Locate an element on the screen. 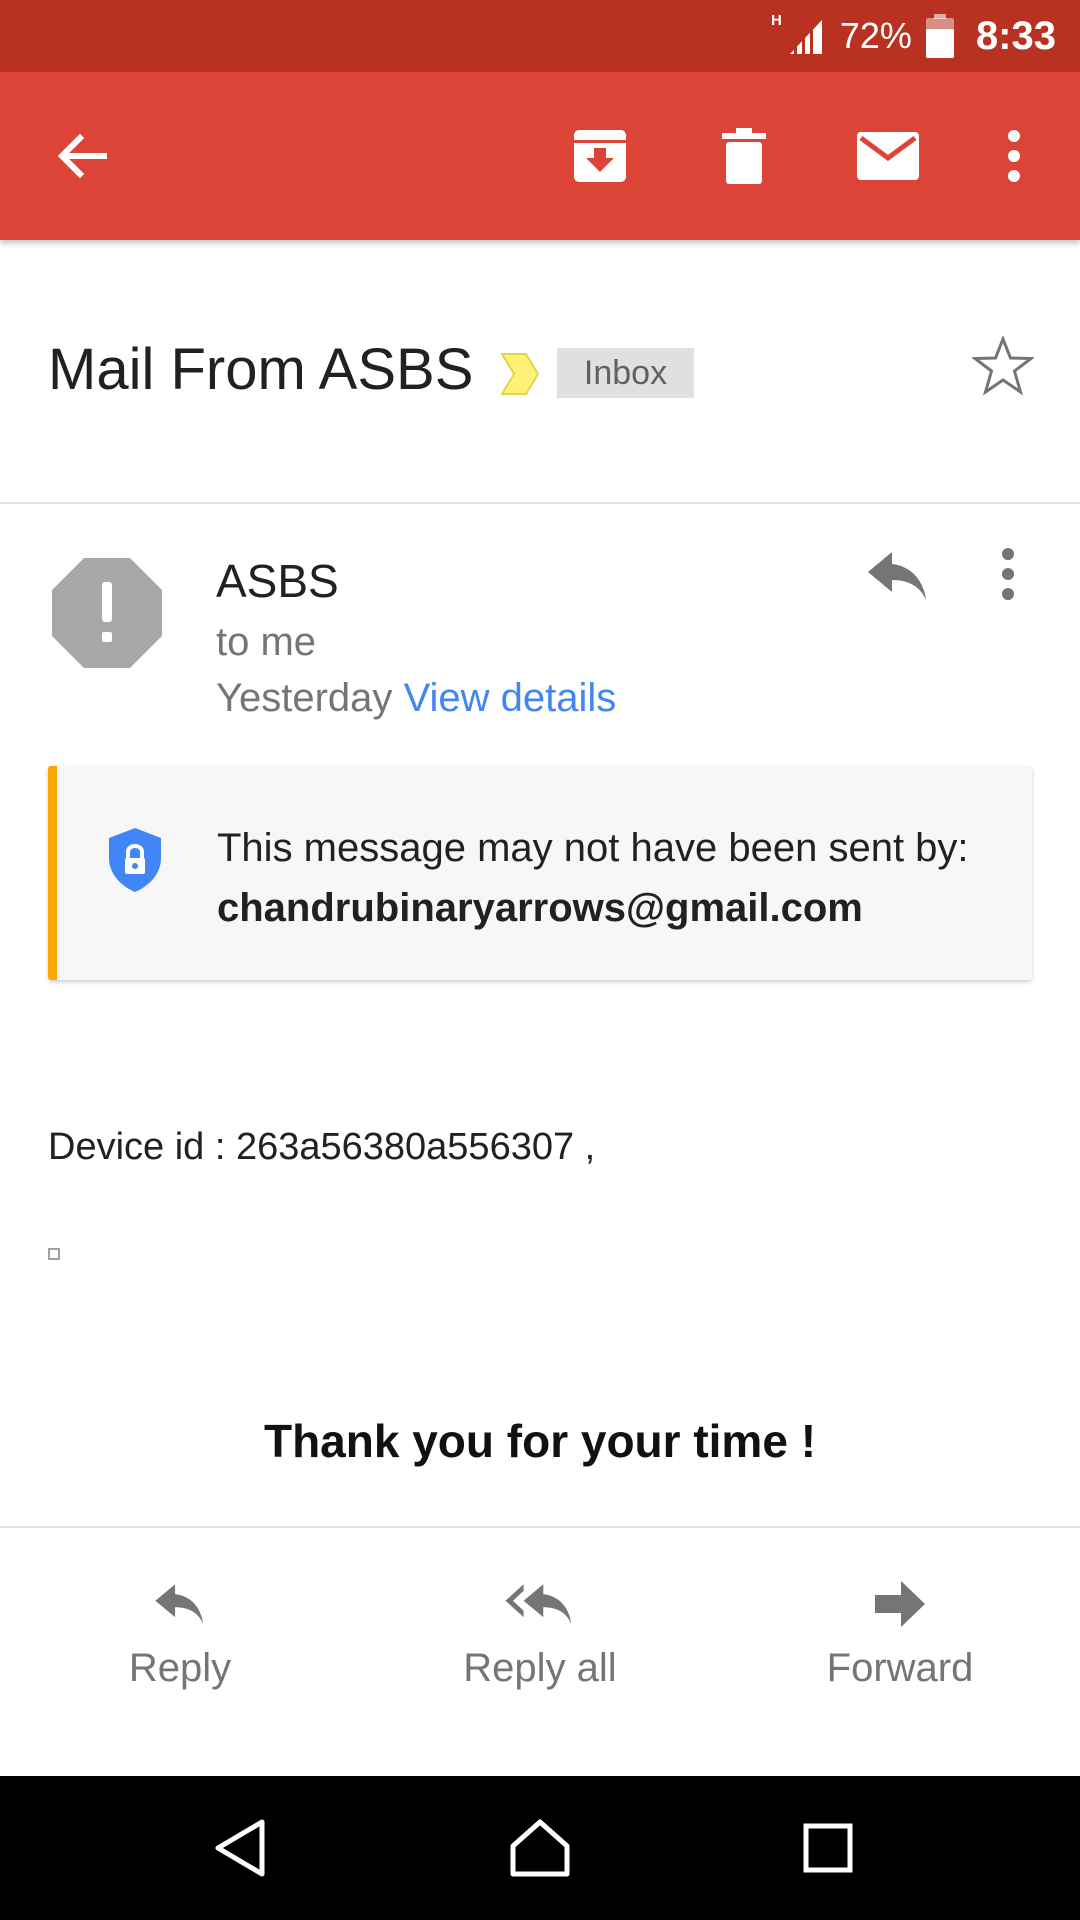 This screenshot has height=1920, width=1080. back-arrow-icon is located at coordinates (82, 156).